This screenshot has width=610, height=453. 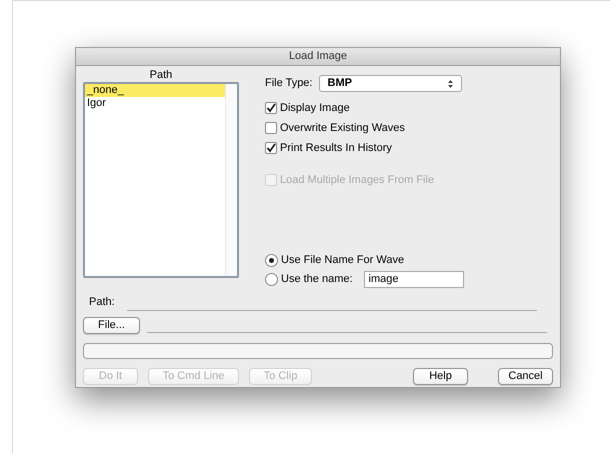 I want to click on name-input-field: image, so click(x=414, y=279).